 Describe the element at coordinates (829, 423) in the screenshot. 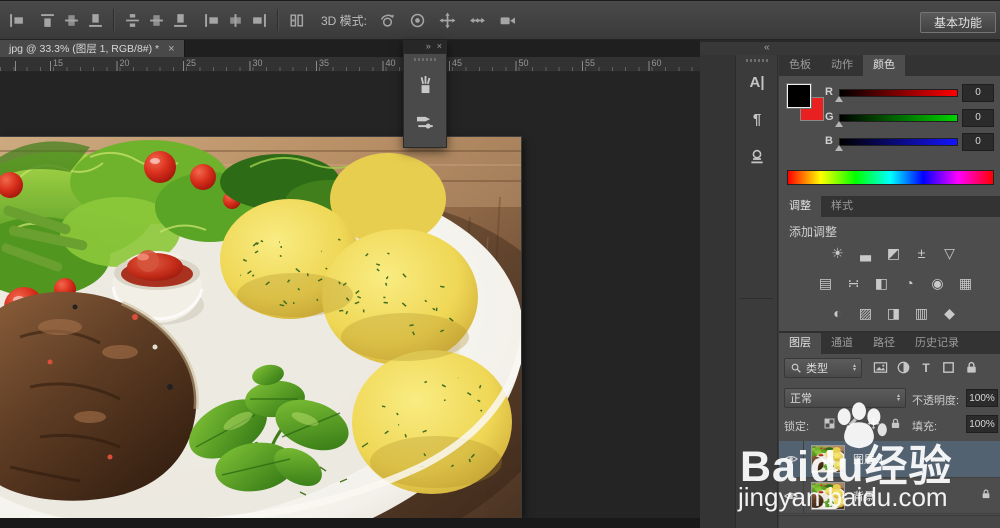

I see `lock-transparent-pixels-icon` at that location.